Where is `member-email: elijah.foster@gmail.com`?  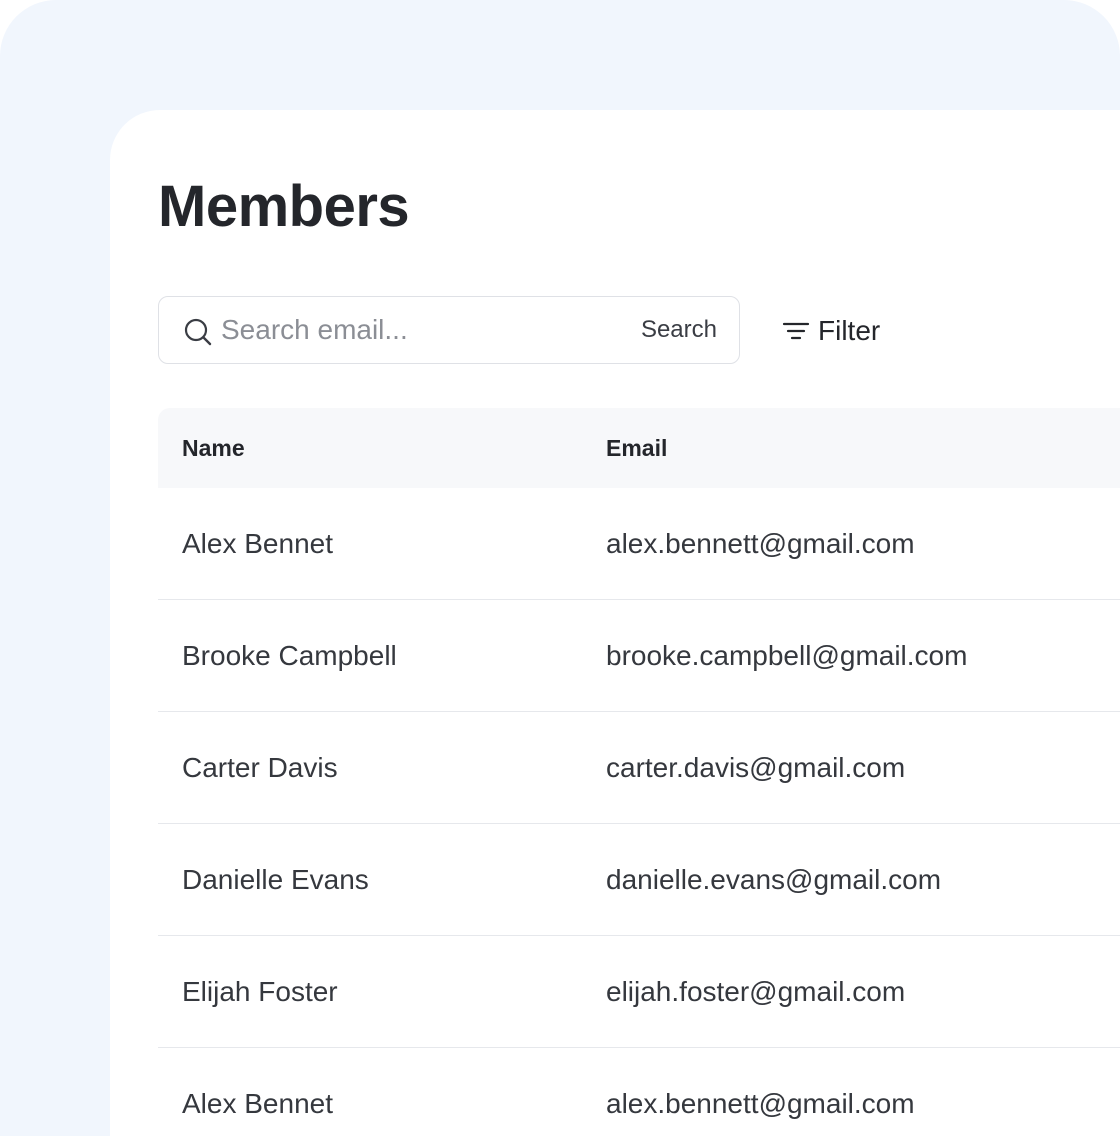 member-email: elijah.foster@gmail.com is located at coordinates (756, 991).